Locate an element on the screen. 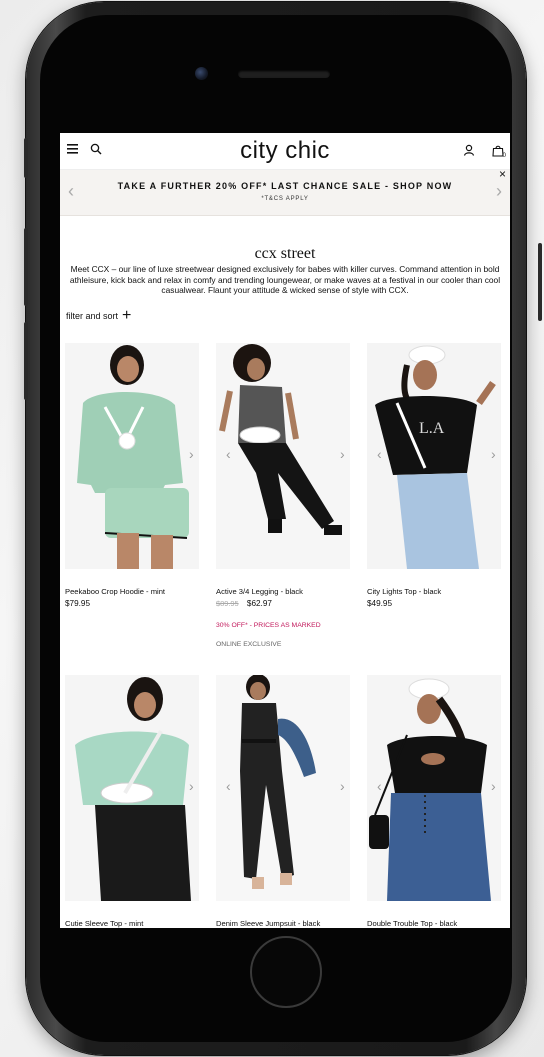 The width and height of the screenshot is (544, 1057). price-value: $79.95 is located at coordinates (78, 603).